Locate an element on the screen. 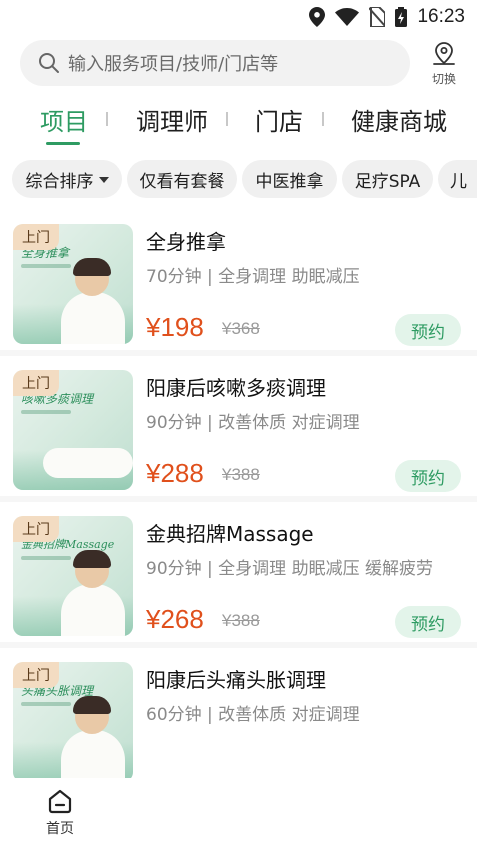 This screenshot has height=848, width=477. battery-icon is located at coordinates (401, 17).